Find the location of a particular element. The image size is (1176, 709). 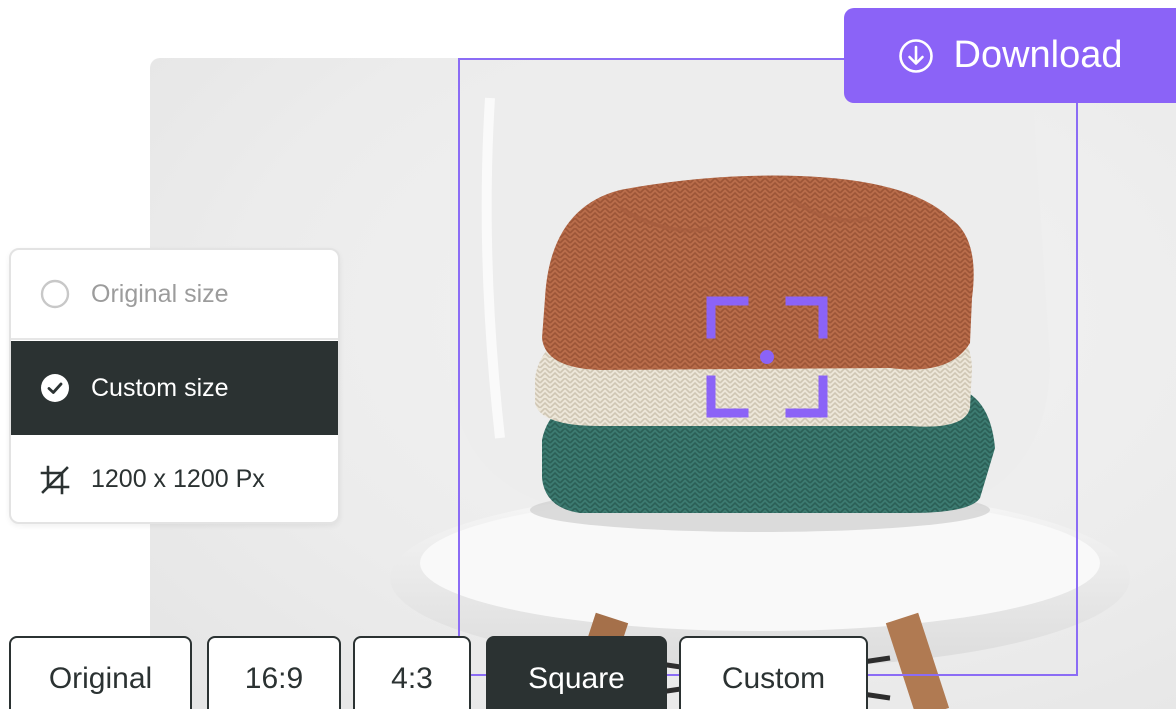

tab-square-label: Square is located at coordinates (576, 678).